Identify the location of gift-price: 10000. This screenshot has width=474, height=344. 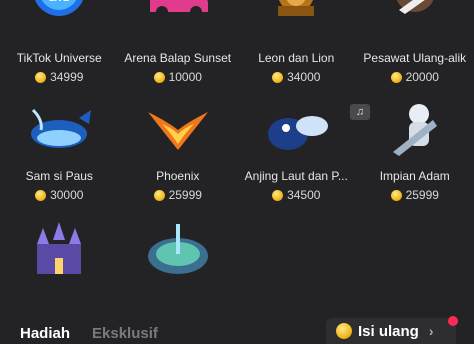
(178, 77).